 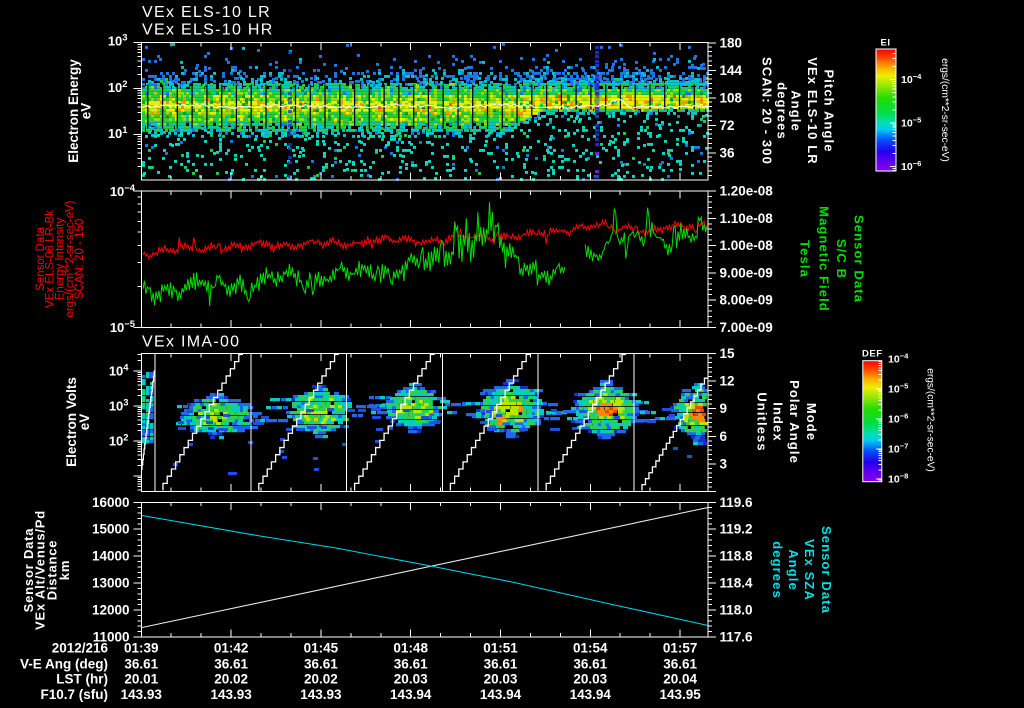 What do you see at coordinates (841, 259) in the screenshot?
I see `svg-text: S/C B` at bounding box center [841, 259].